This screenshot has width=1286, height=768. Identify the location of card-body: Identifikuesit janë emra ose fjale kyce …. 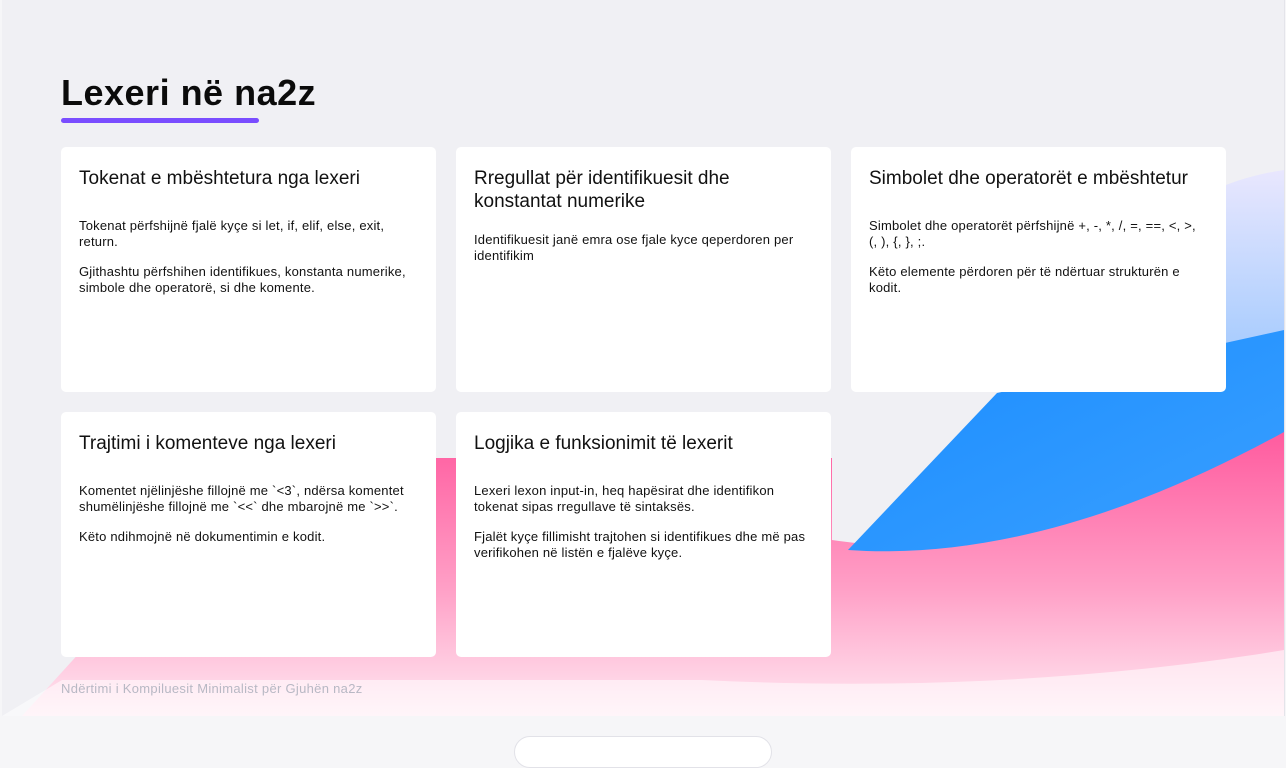
(643, 248).